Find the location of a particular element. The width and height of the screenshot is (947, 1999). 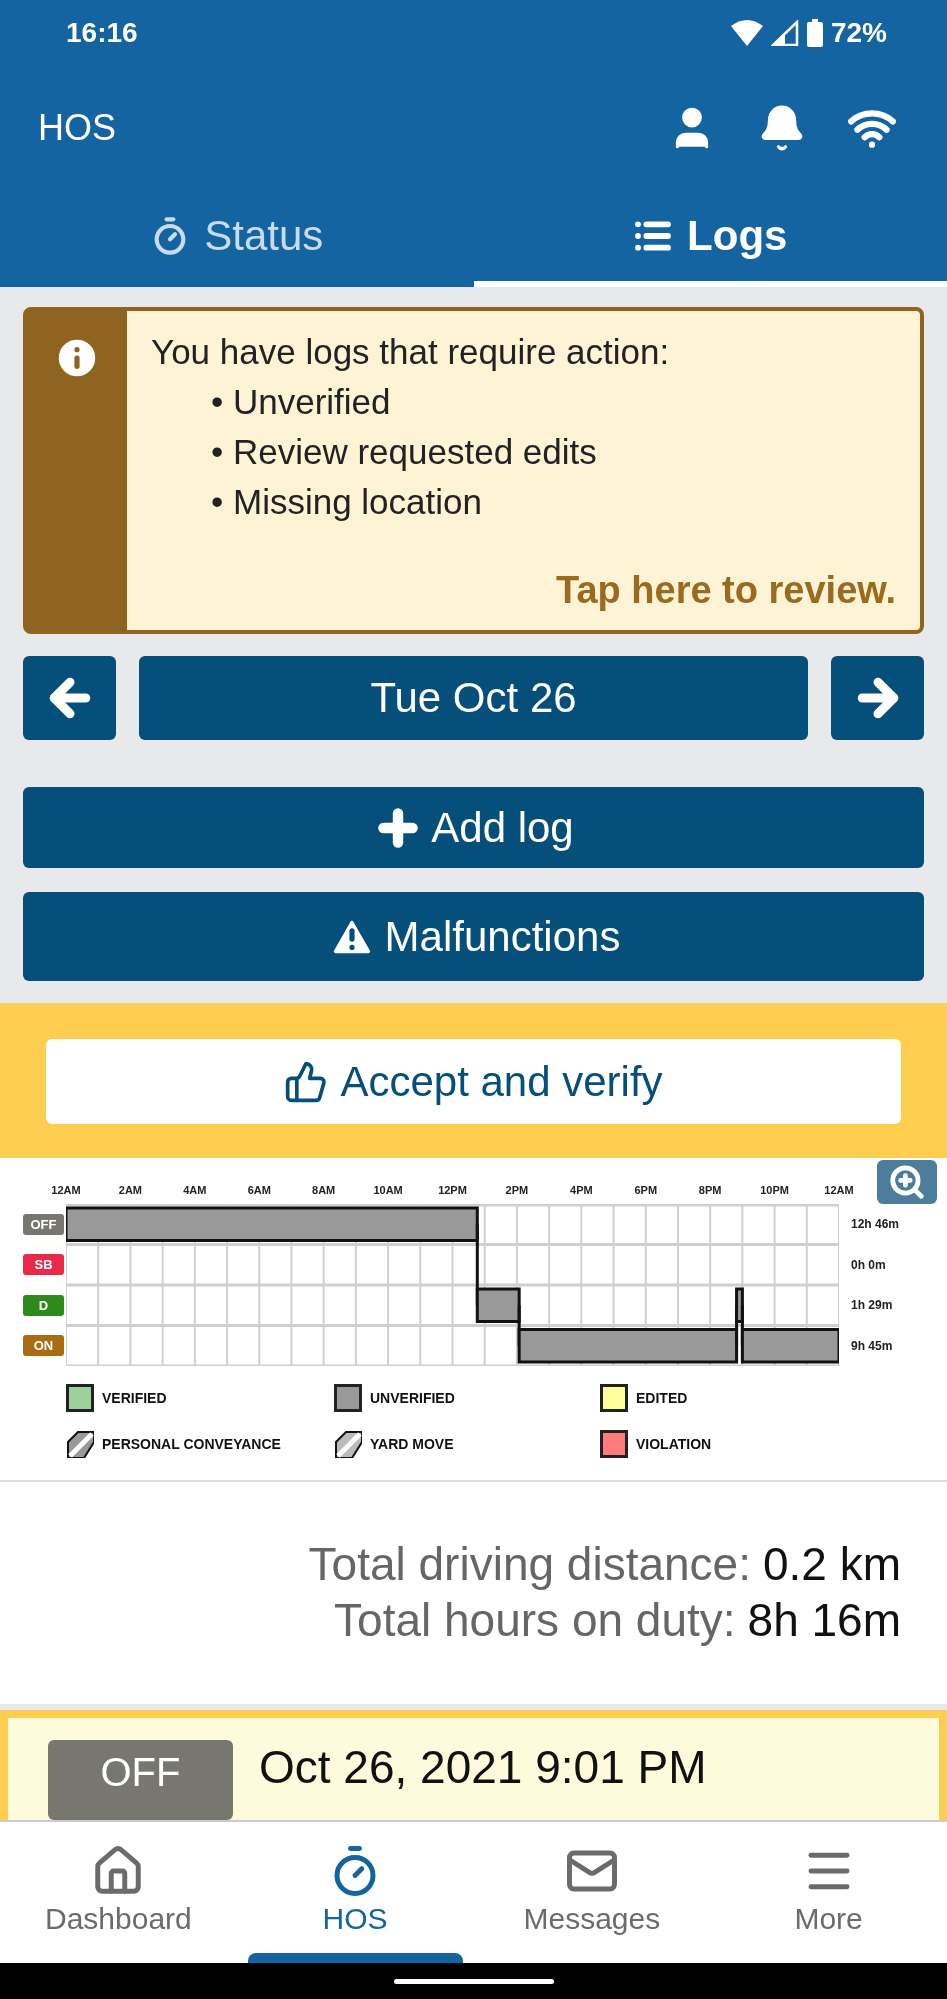

hour-label: 2AM is located at coordinates (130, 1190).